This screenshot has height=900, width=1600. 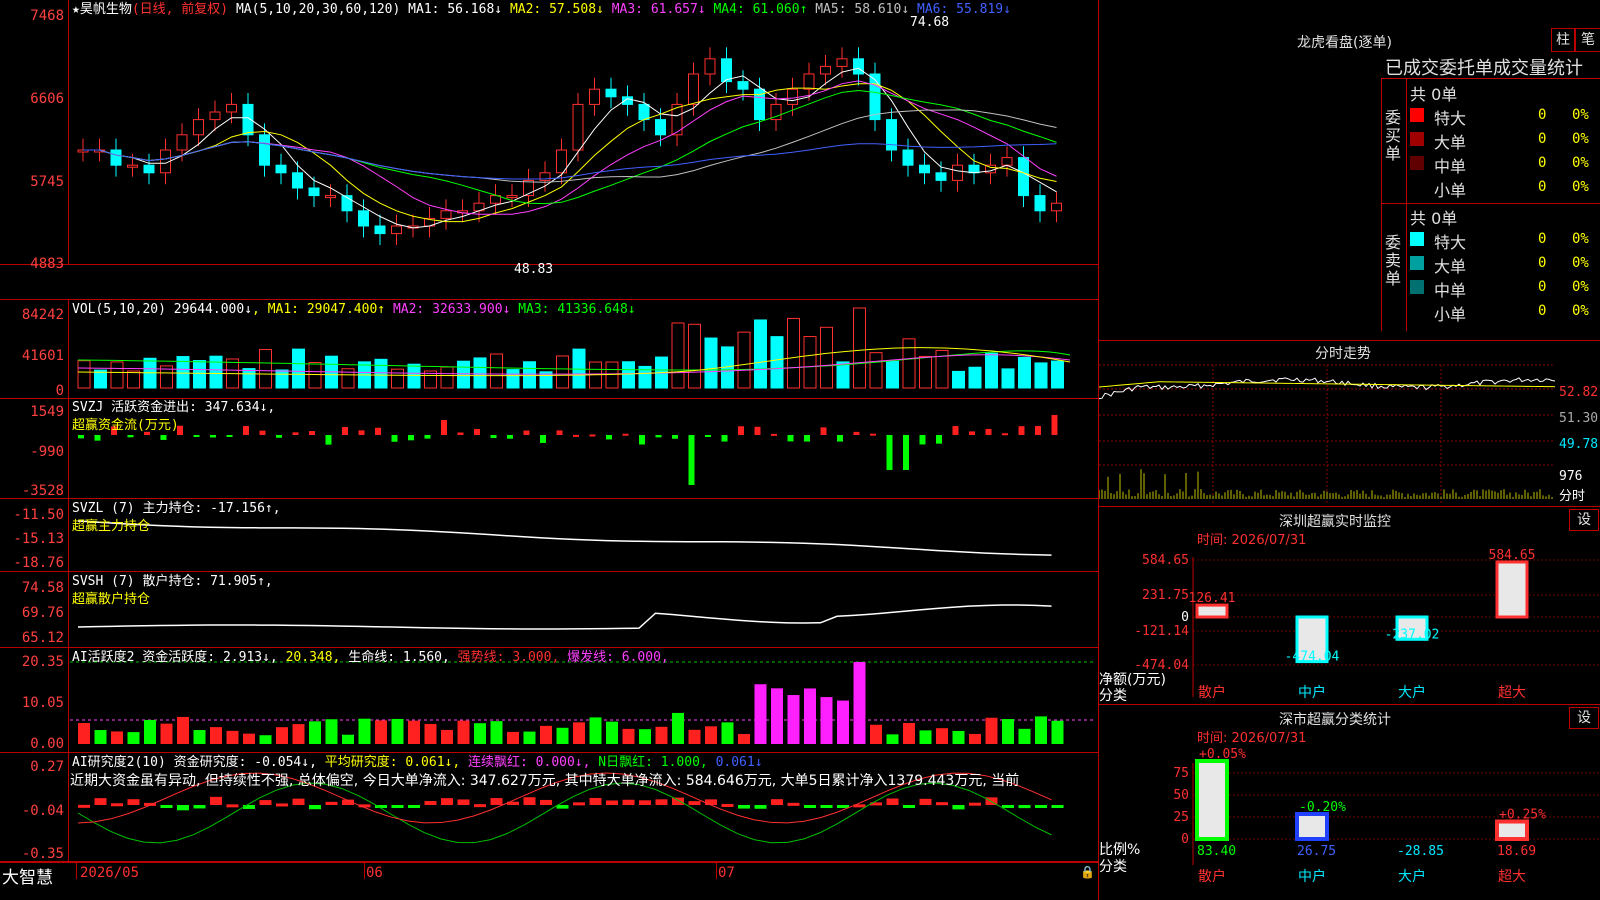 I want to click on monitor-bar, so click(x=1512, y=589).